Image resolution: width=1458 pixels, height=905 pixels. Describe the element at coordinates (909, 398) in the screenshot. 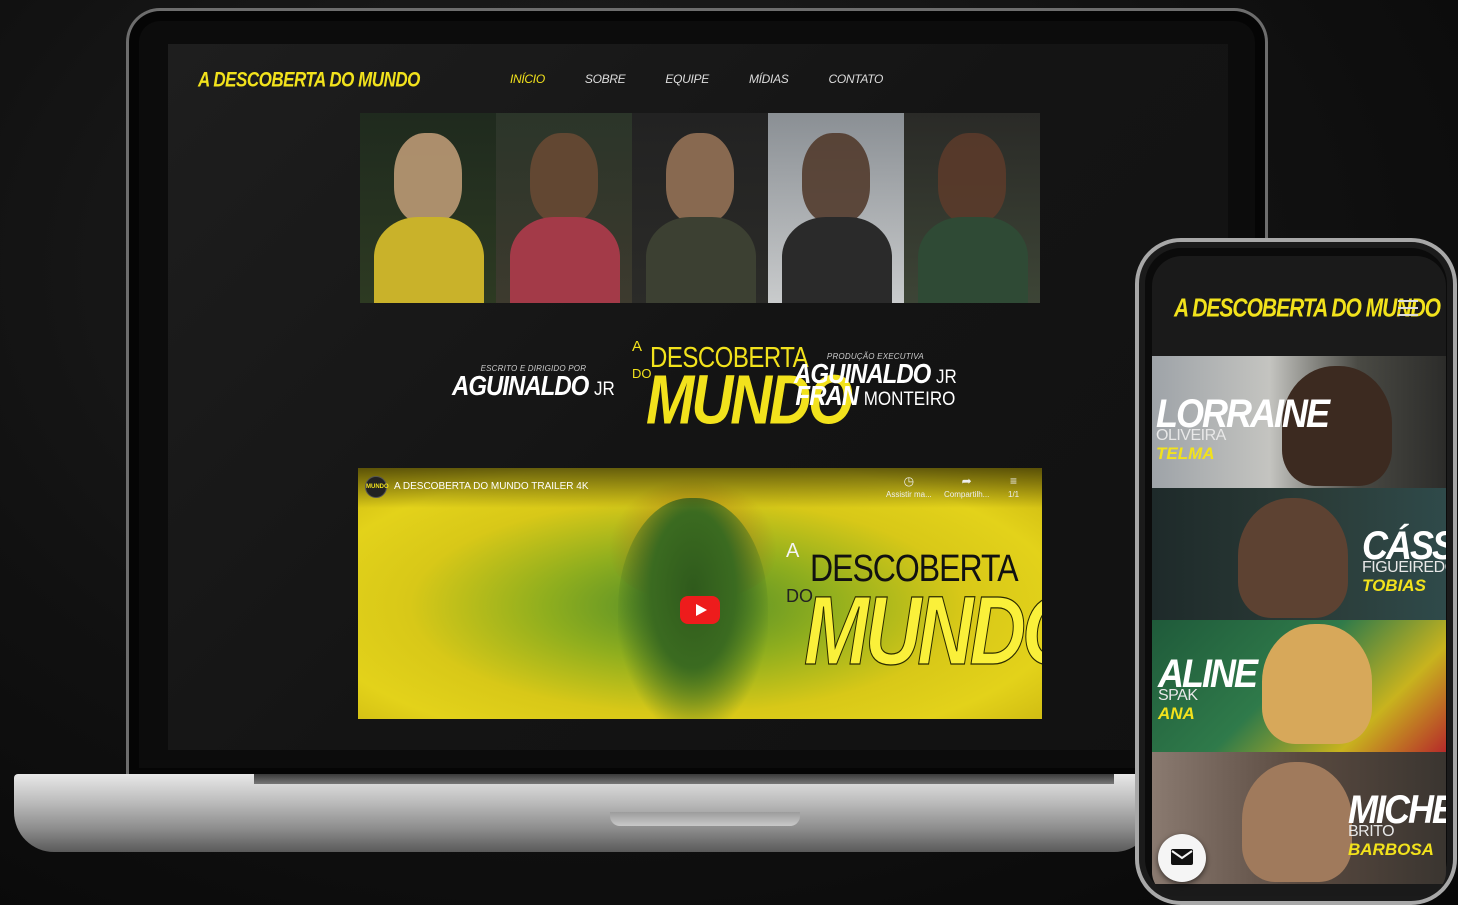

I see `producer-name-2-thin: MONTEIRO` at that location.